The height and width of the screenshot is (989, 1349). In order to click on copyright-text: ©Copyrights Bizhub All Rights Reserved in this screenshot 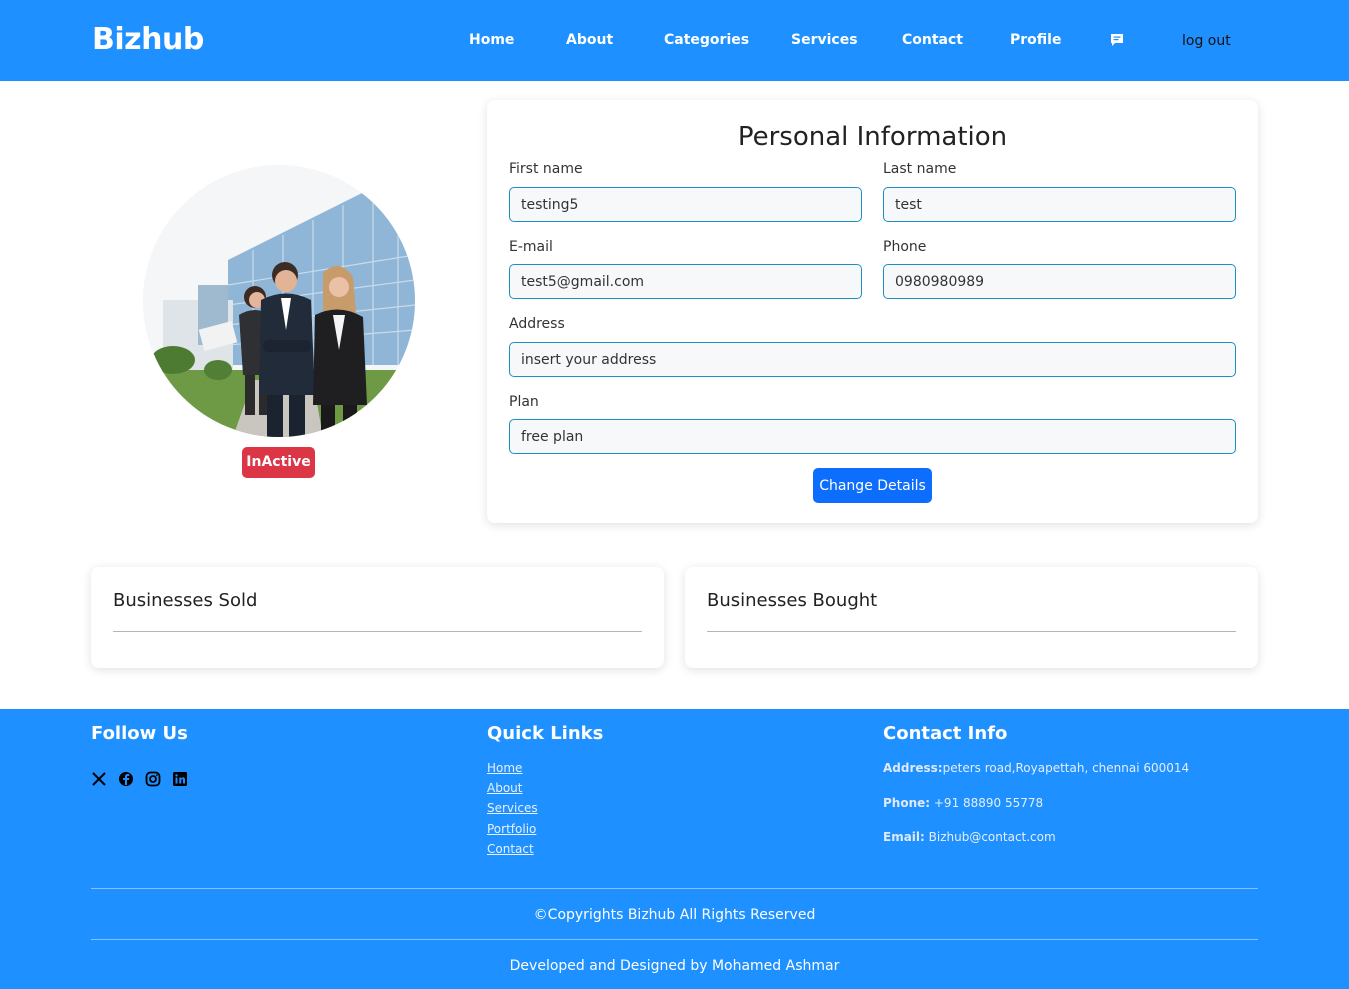, I will do `click(674, 915)`.